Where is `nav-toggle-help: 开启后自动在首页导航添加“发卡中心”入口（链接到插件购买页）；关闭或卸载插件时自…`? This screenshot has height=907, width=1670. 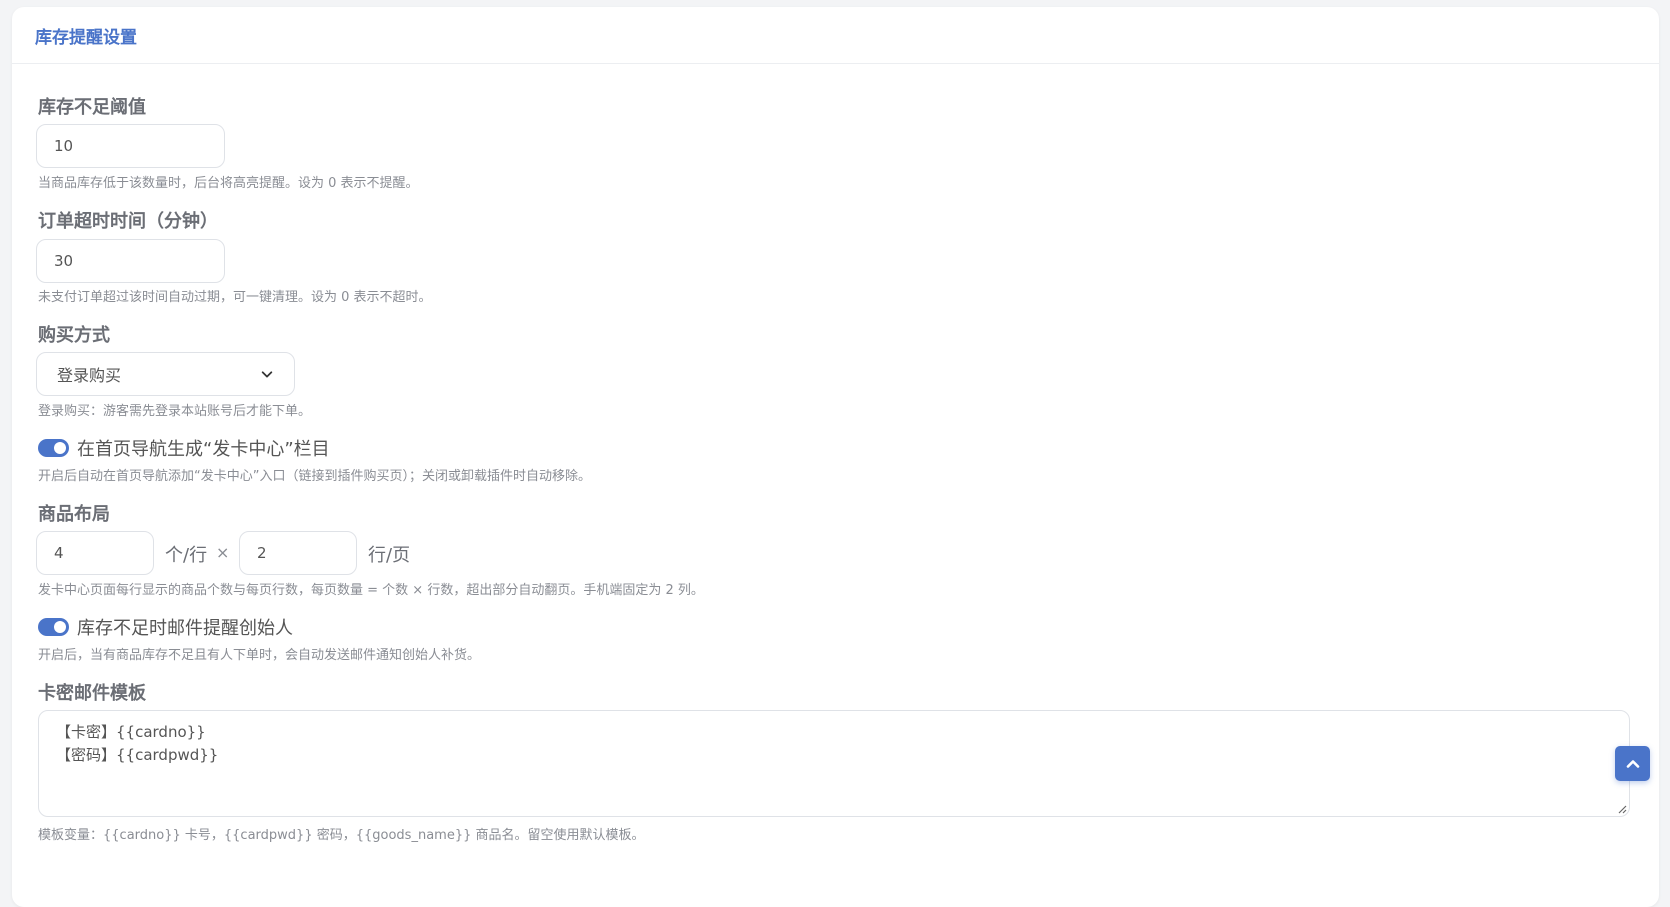 nav-toggle-help: 开启后自动在首页导航添加“发卡中心”入口（链接到插件购买页）；关闭或卸载插件时自… is located at coordinates (314, 476).